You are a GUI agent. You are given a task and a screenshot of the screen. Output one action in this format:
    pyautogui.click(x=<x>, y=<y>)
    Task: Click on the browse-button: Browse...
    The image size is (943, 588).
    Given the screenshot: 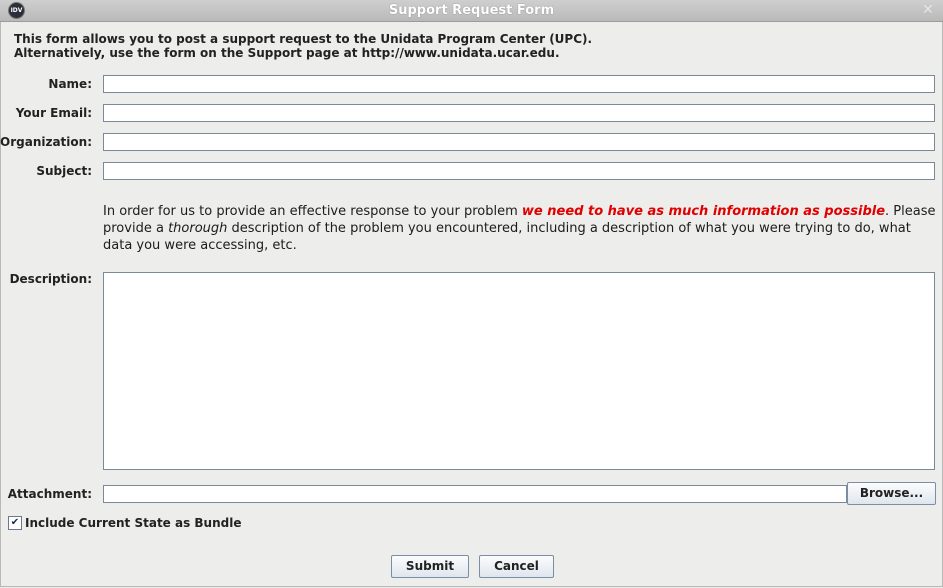 What is the action you would take?
    pyautogui.click(x=891, y=493)
    